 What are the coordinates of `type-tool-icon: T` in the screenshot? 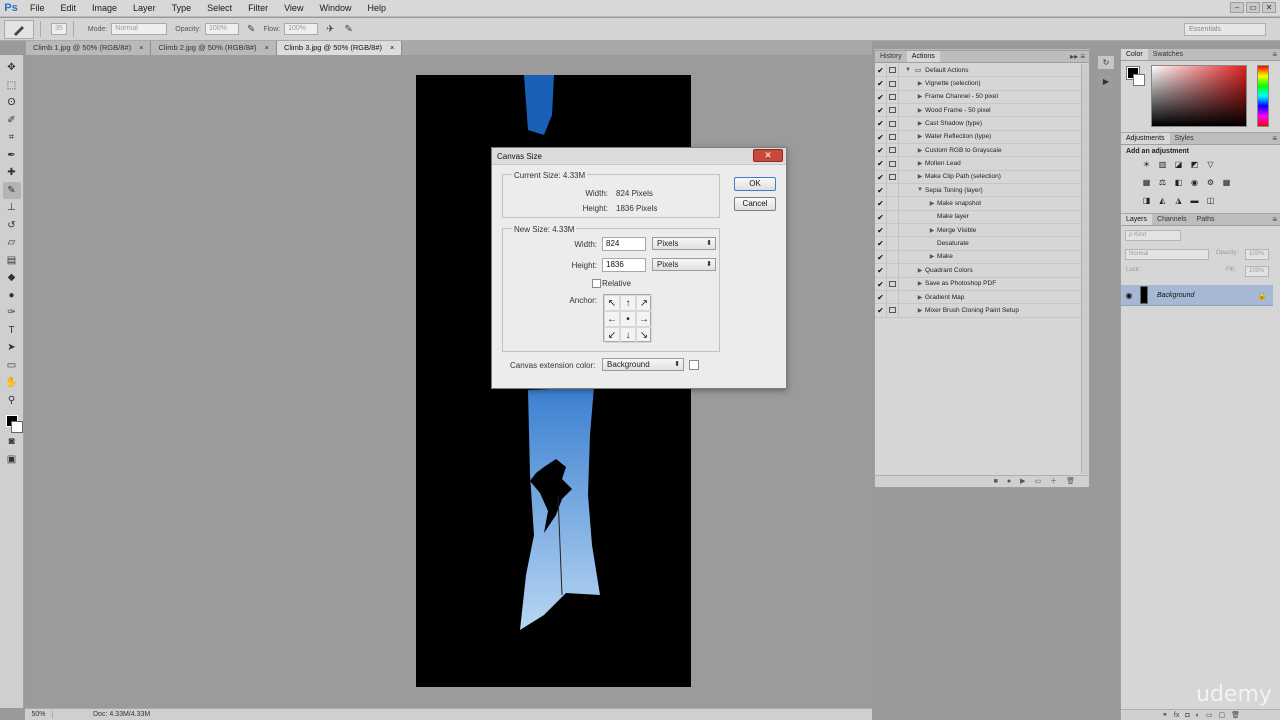 It's located at (12, 331).